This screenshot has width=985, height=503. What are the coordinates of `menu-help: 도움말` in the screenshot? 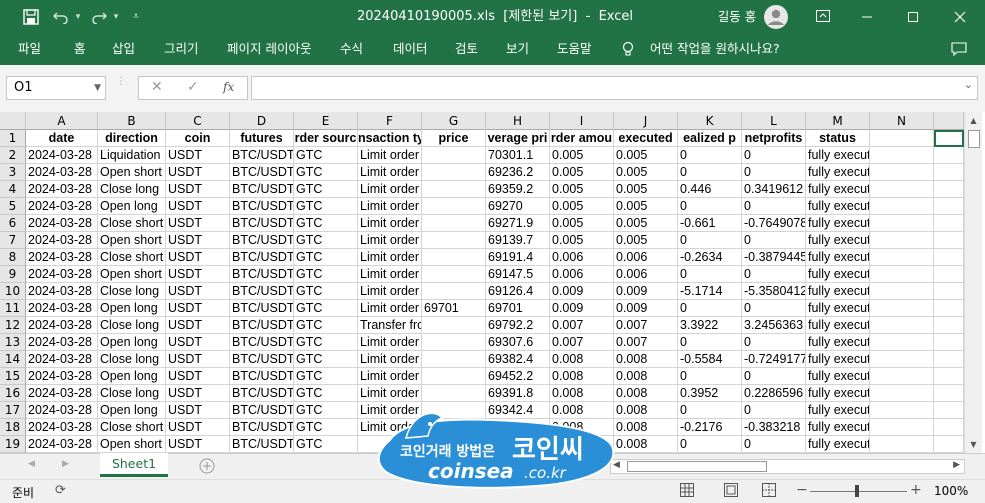 It's located at (574, 49).